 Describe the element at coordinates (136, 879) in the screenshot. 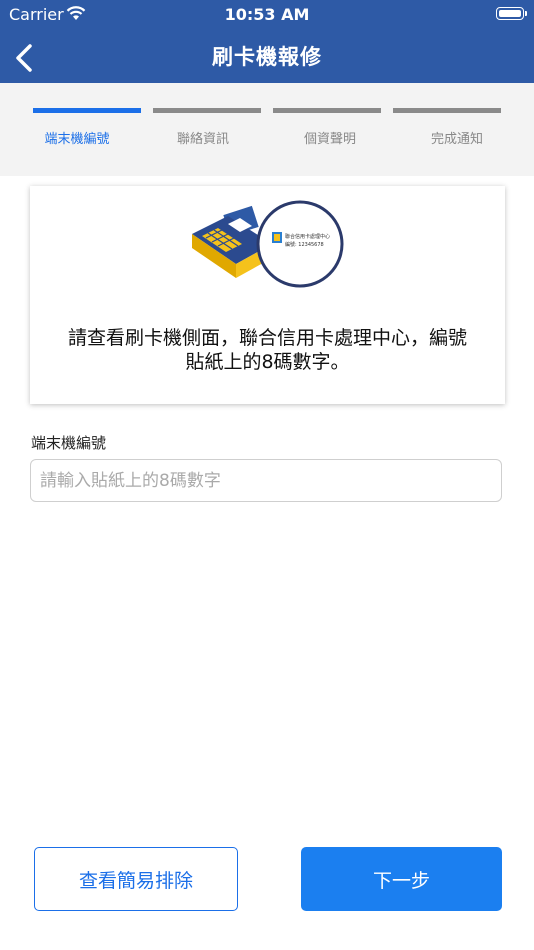

I see `troubleshoot-button: 查看簡易排除` at that location.